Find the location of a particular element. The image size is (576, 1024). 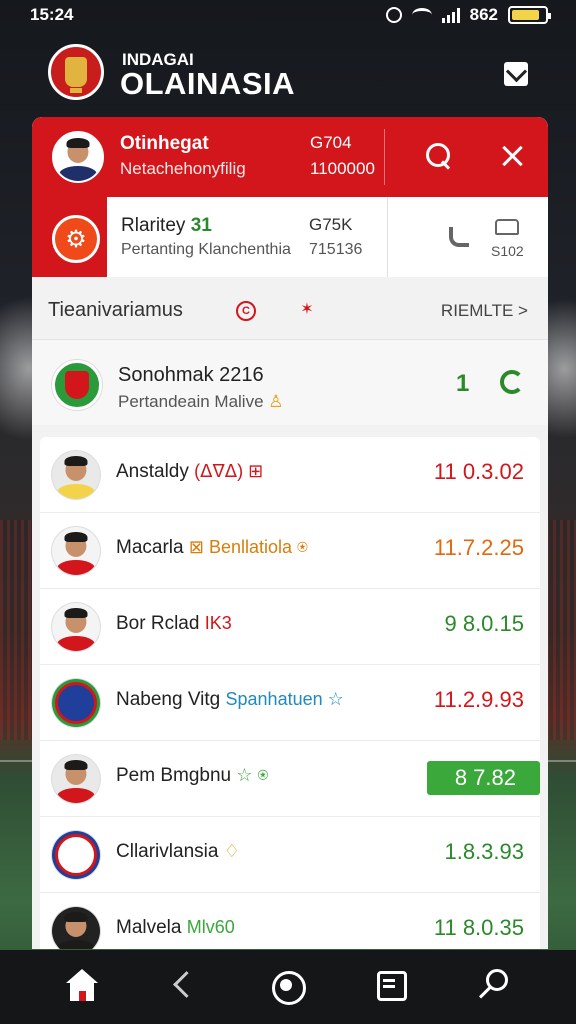

player-row-name: Macarla ⊠ Benllatiola ⍟ is located at coordinates (212, 547).